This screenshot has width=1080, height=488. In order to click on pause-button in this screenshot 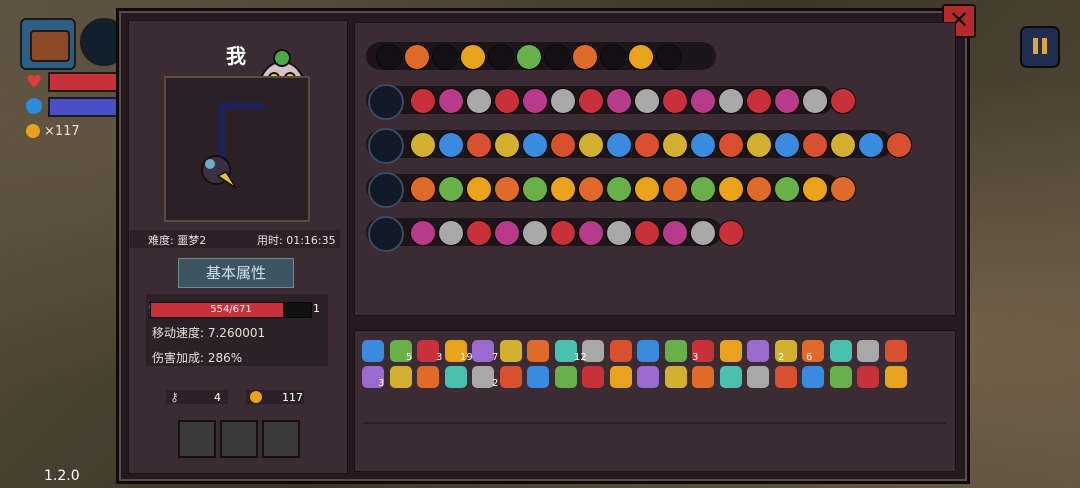, I will do `click(1040, 47)`.